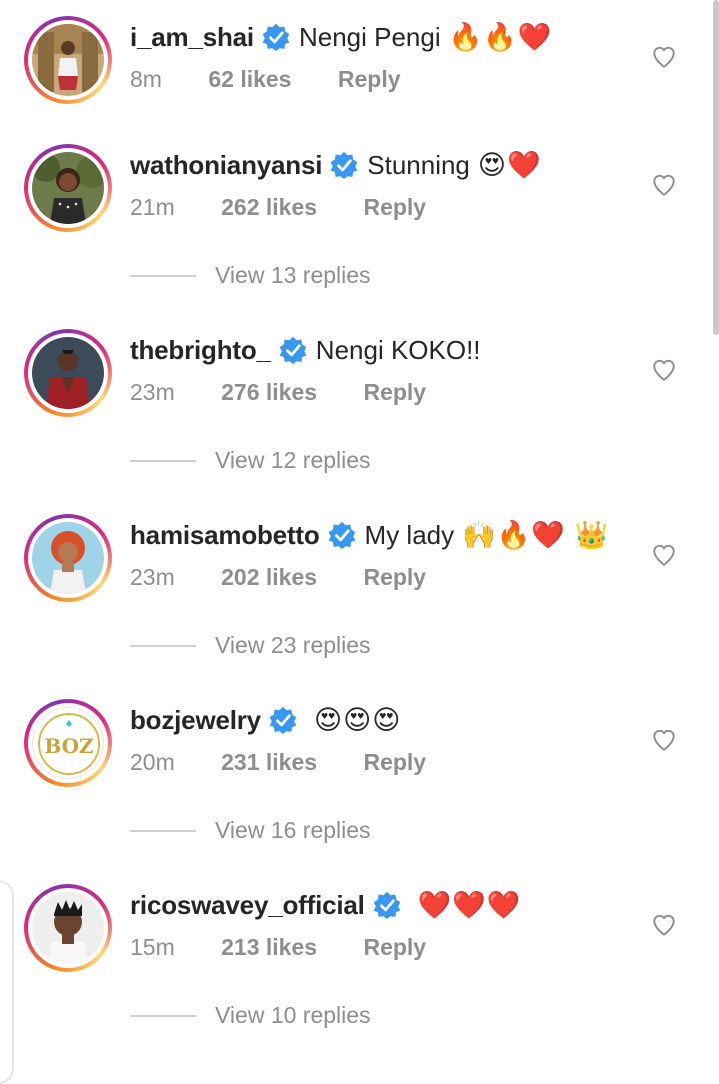 The width and height of the screenshot is (719, 1084). I want to click on username: i_am_shai, so click(192, 37).